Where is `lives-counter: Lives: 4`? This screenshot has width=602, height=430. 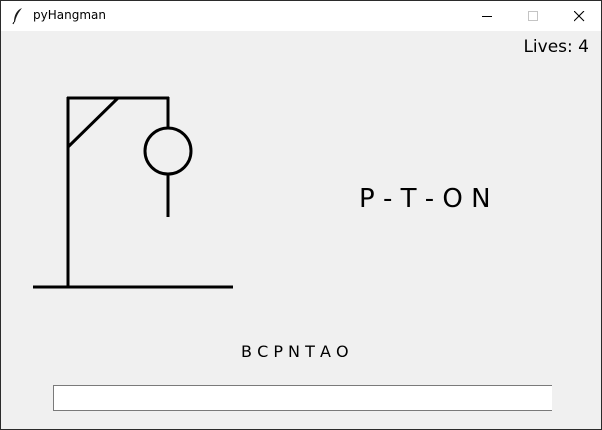 lives-counter: Lives: 4 is located at coordinates (556, 47).